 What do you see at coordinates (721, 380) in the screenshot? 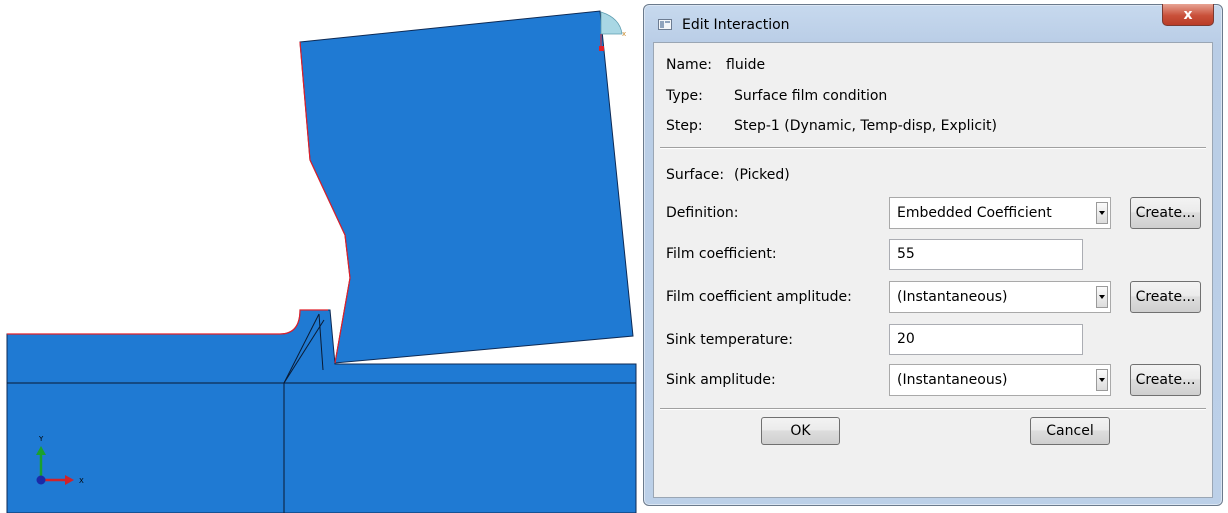
I see `sink-amplitude-label: Sink amplitude:` at bounding box center [721, 380].